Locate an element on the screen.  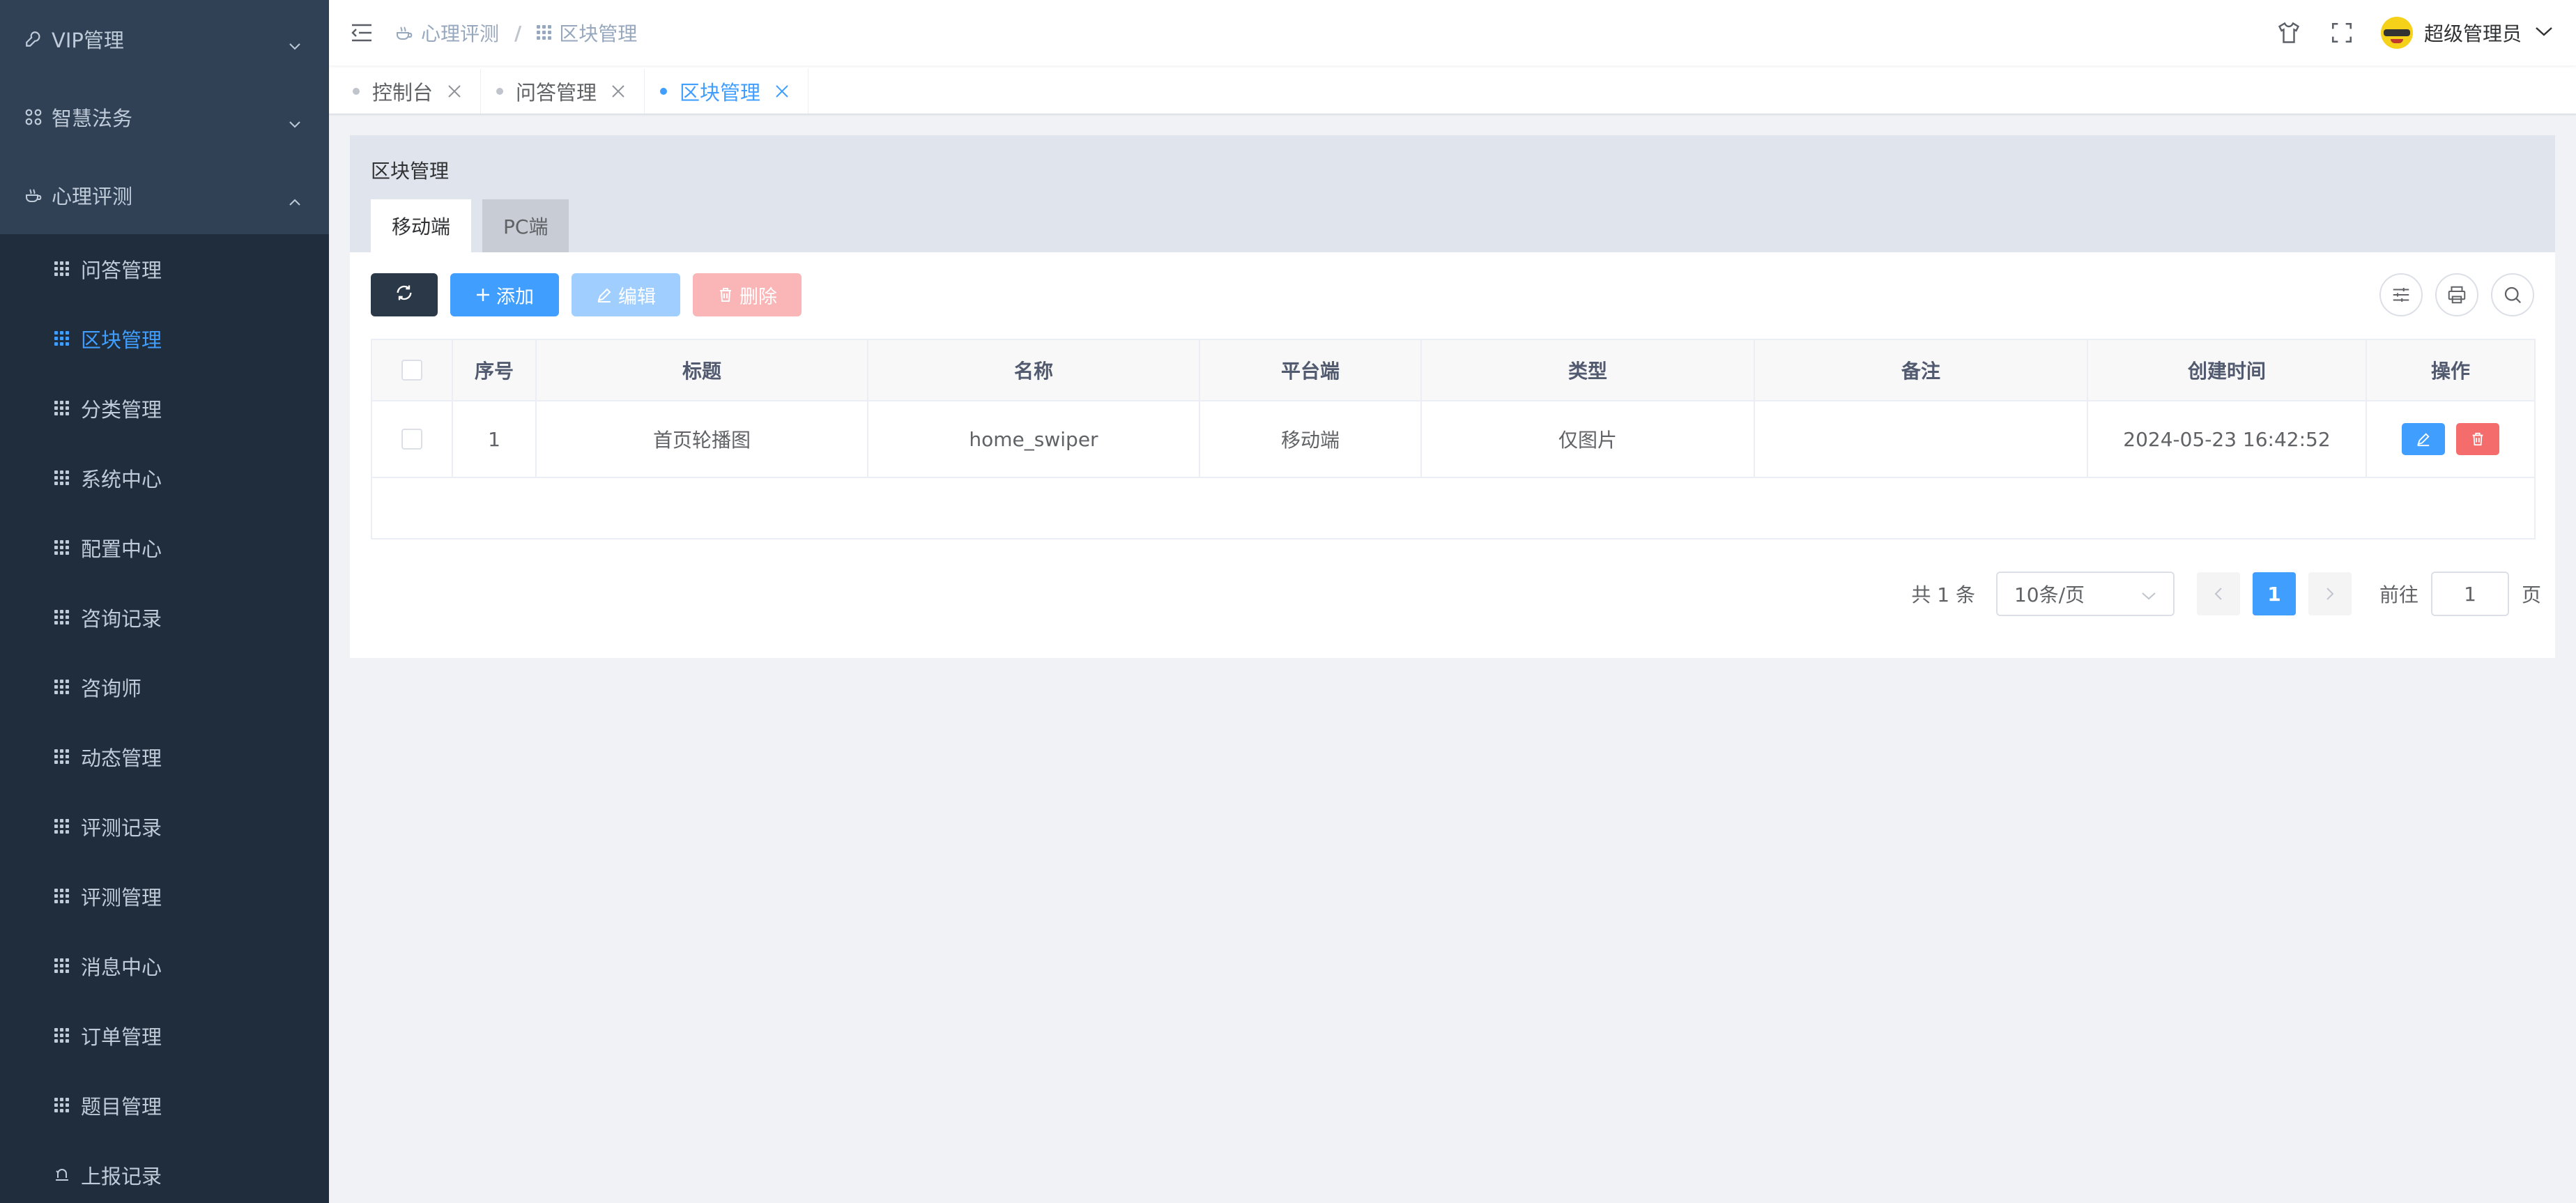
menu-vip: VIP管理 is located at coordinates (164, 39).